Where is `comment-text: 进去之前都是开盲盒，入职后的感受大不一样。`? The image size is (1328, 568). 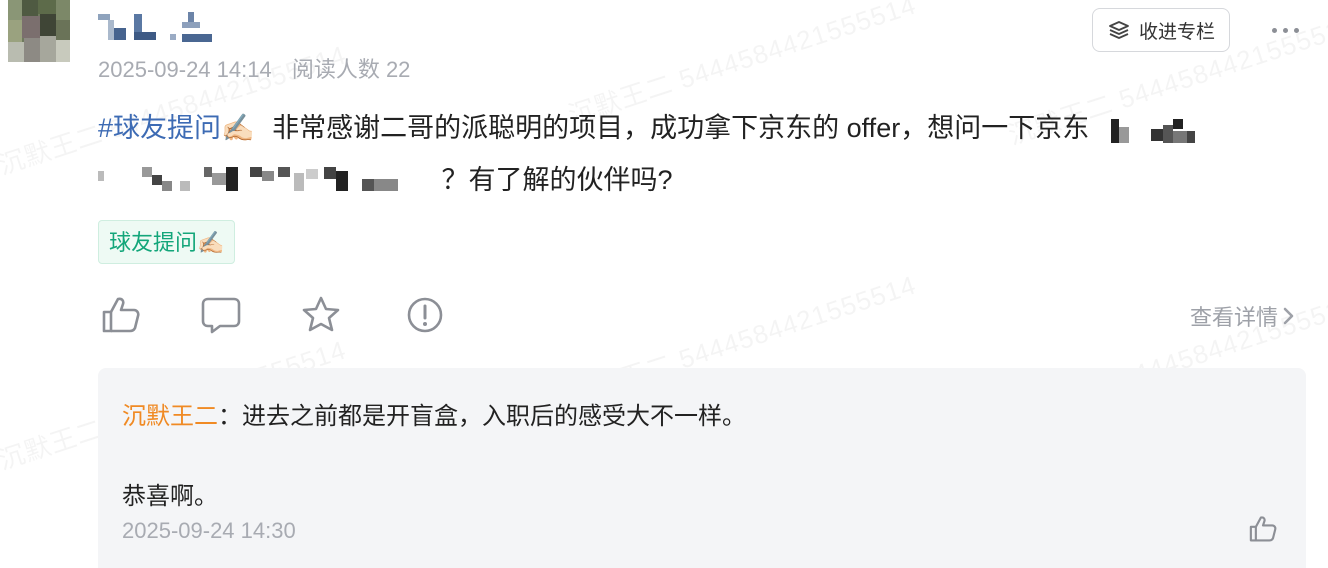
comment-text: 进去之前都是开盲盒，入职后的感受大不一样。 is located at coordinates (494, 416).